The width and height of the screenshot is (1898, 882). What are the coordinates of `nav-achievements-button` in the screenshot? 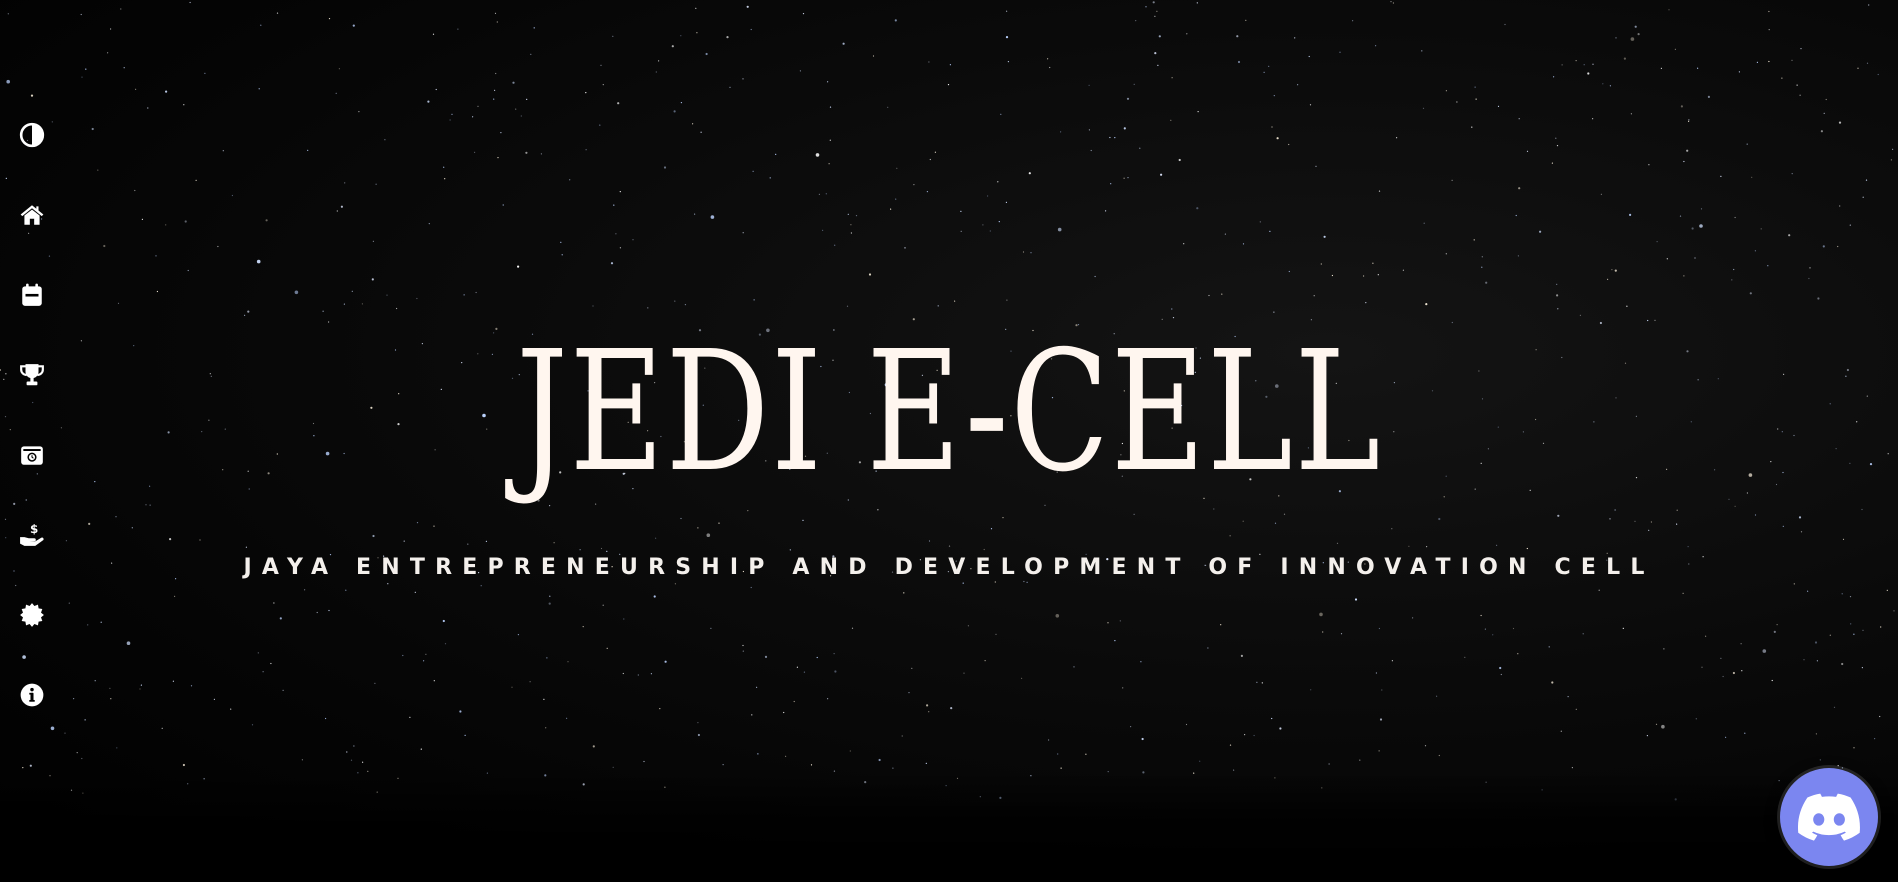 It's located at (32, 375).